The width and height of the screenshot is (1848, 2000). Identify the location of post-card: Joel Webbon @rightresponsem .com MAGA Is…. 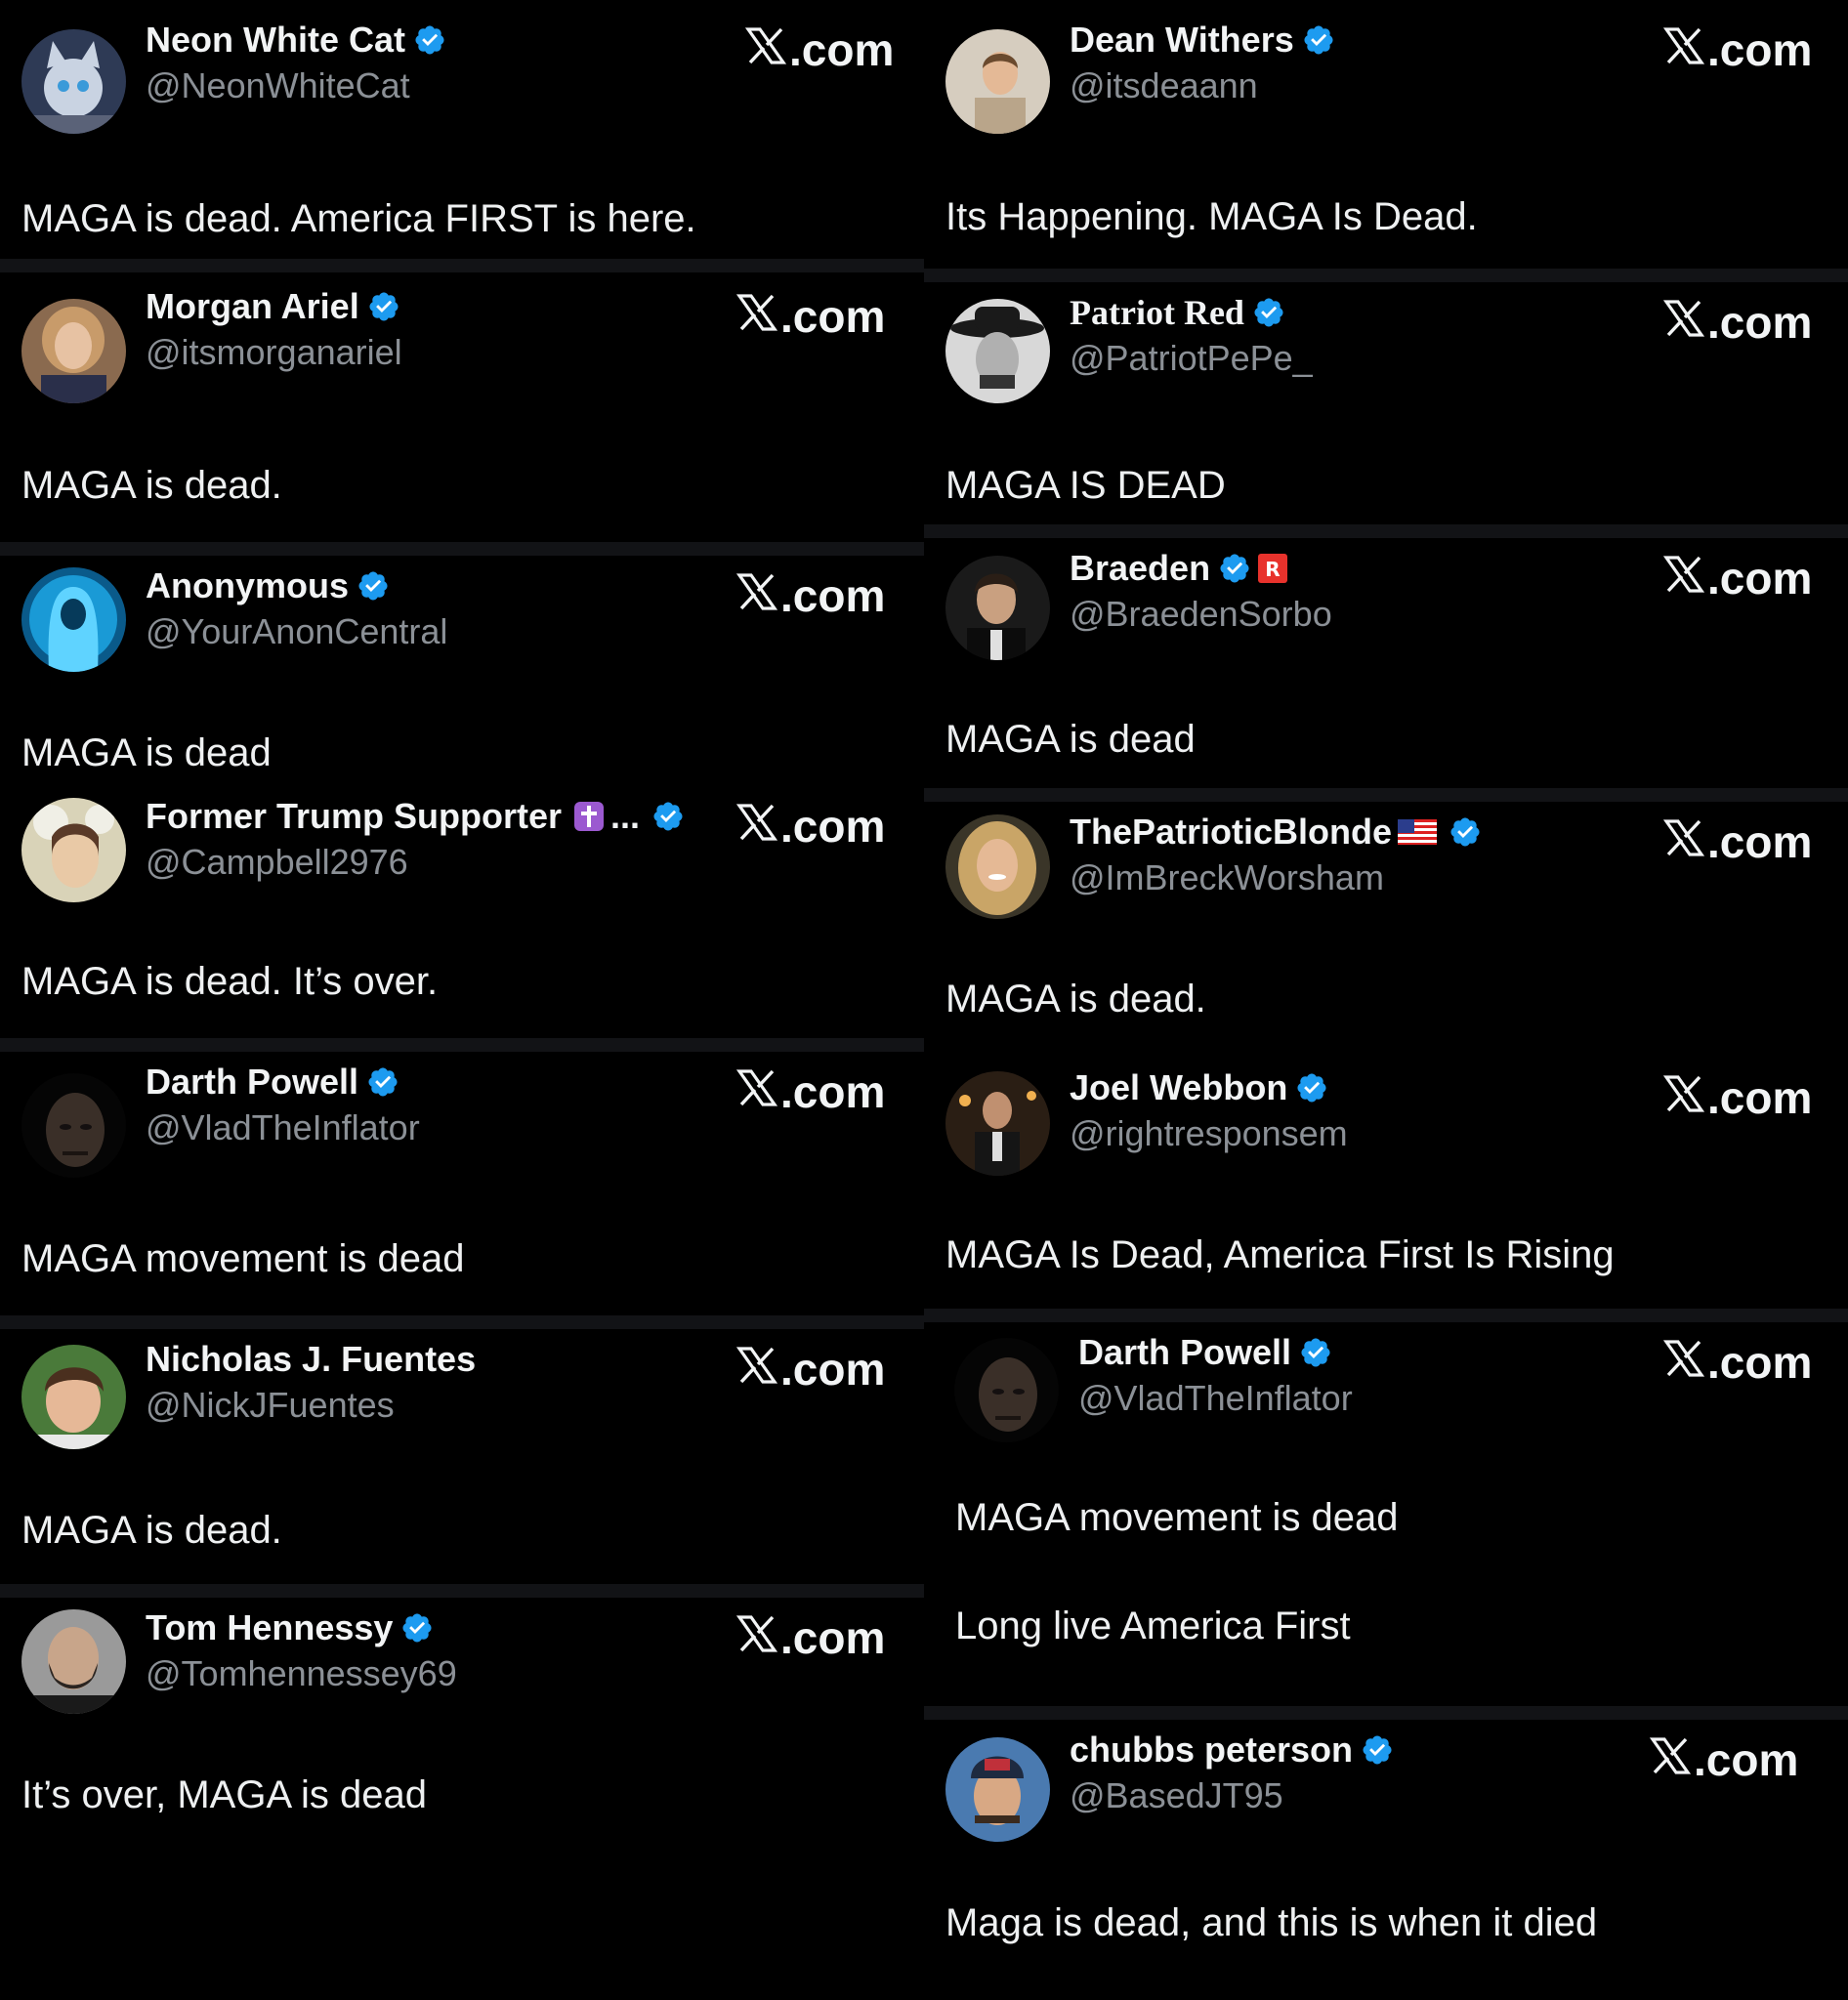
(1386, 1183).